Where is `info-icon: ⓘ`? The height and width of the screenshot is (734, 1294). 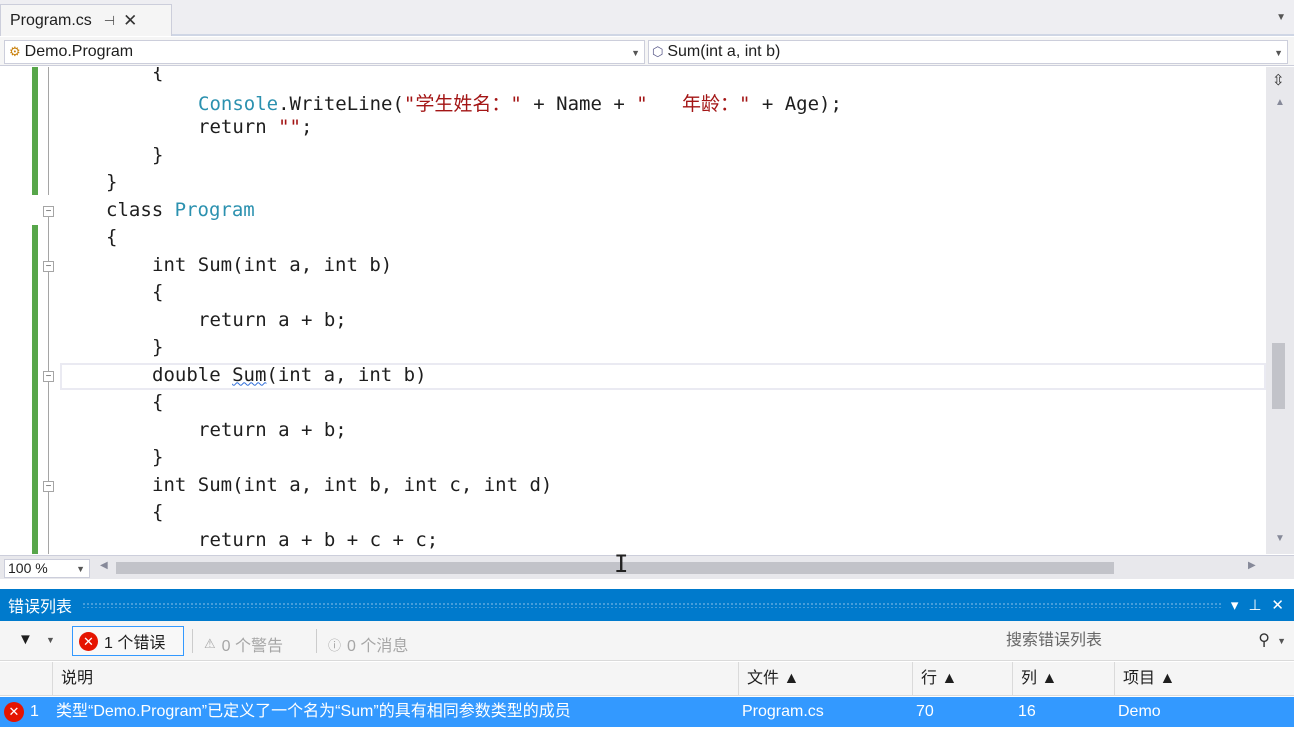
info-icon: ⓘ is located at coordinates (335, 645).